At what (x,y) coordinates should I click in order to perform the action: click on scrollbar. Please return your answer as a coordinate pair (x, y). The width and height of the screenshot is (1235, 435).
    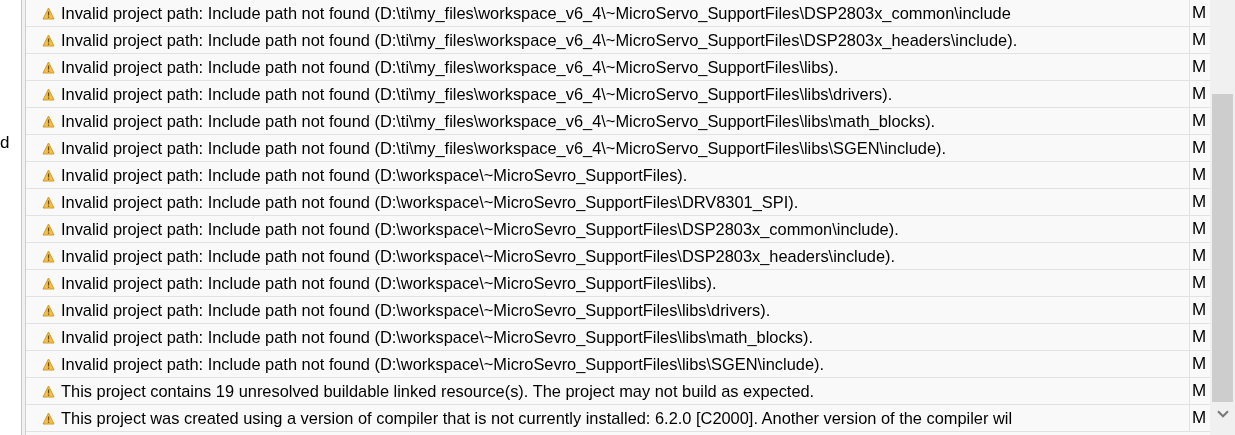
    Looking at the image, I should click on (1222, 217).